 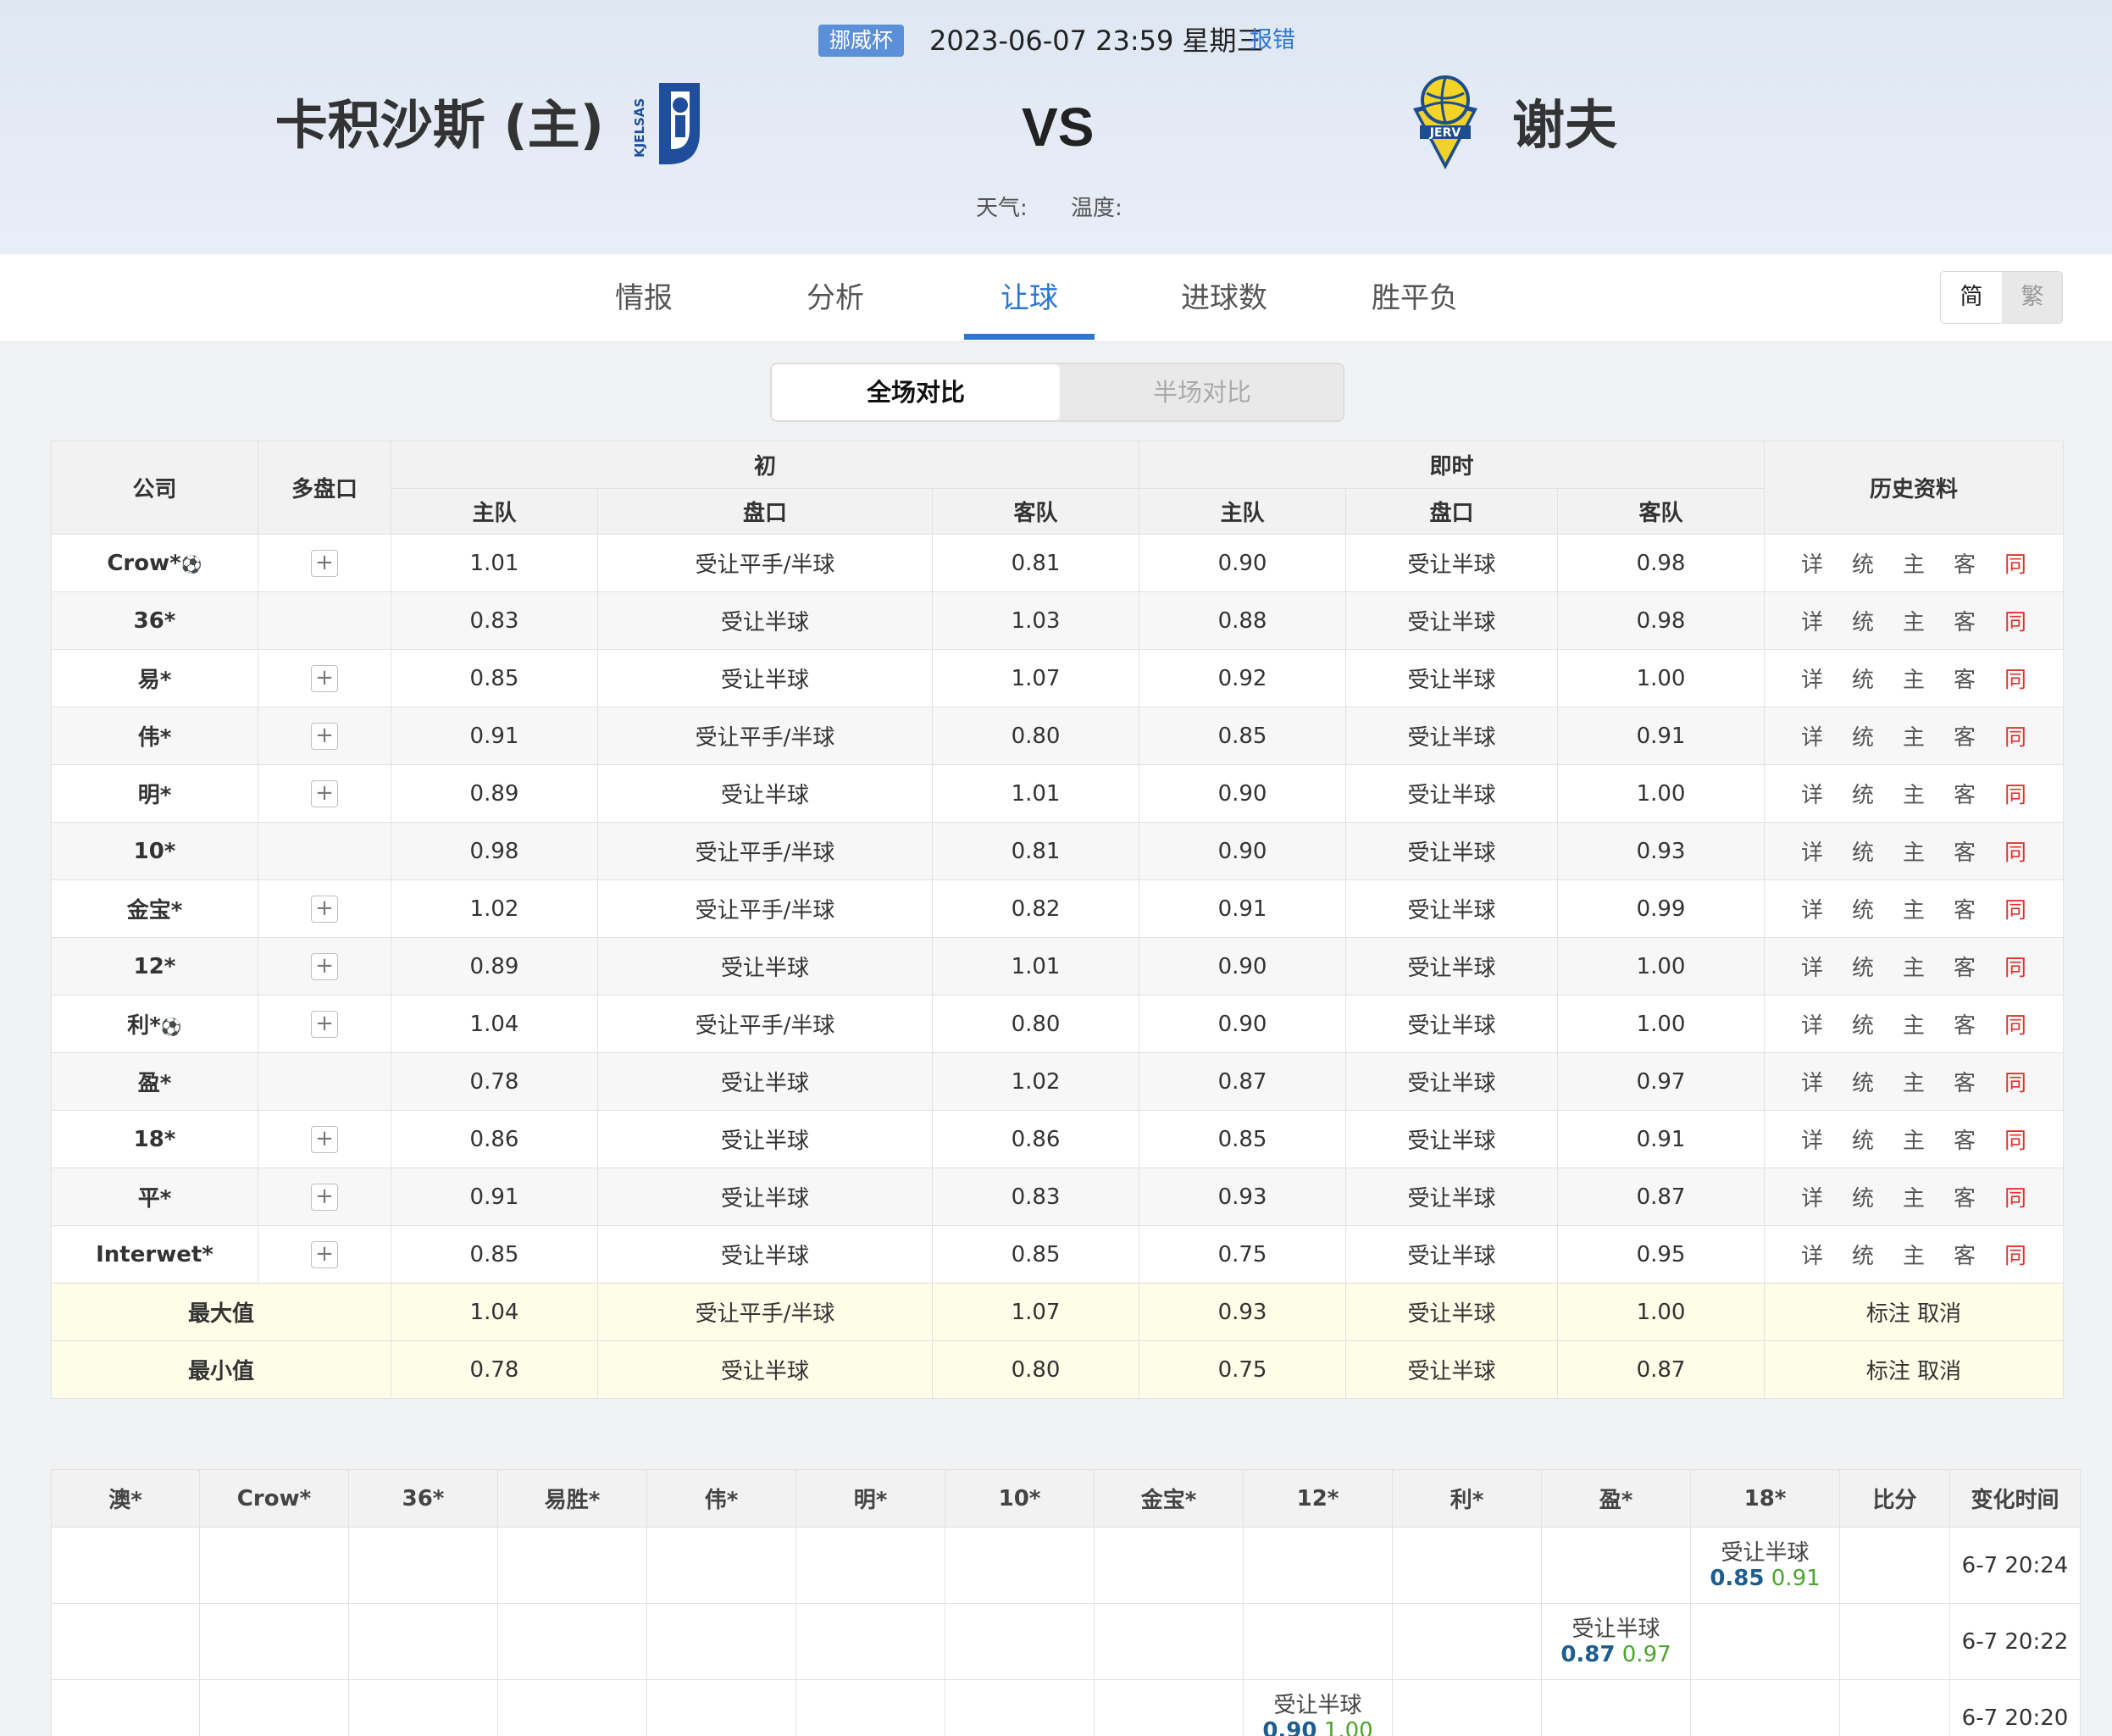 What do you see at coordinates (154, 1254) in the screenshot?
I see `company-name: Interwet*` at bounding box center [154, 1254].